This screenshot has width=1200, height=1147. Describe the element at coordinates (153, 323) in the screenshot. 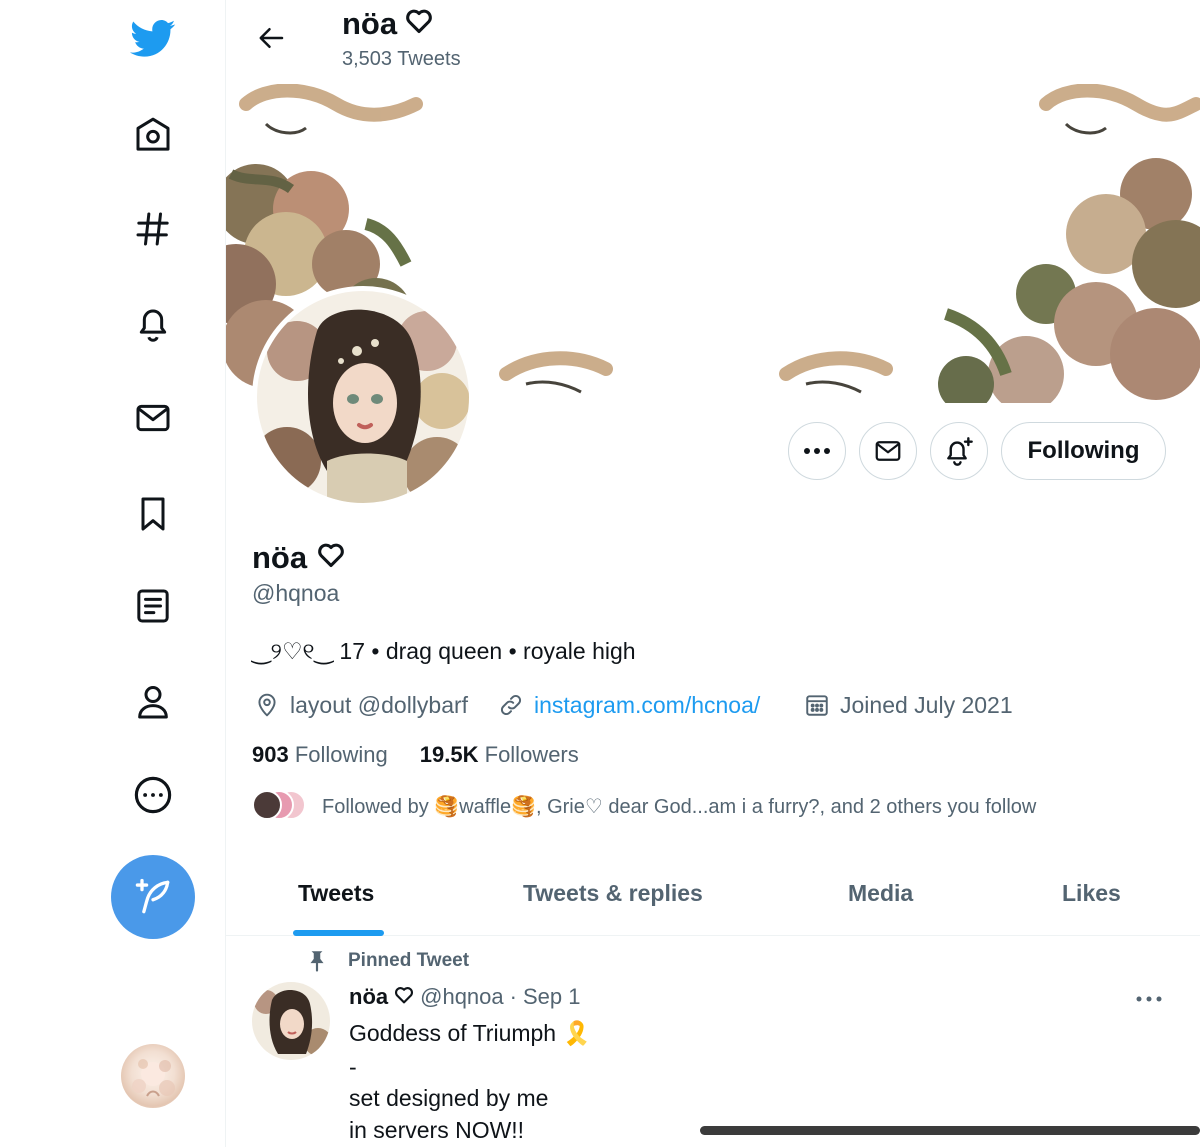

I see `bell-icon` at that location.